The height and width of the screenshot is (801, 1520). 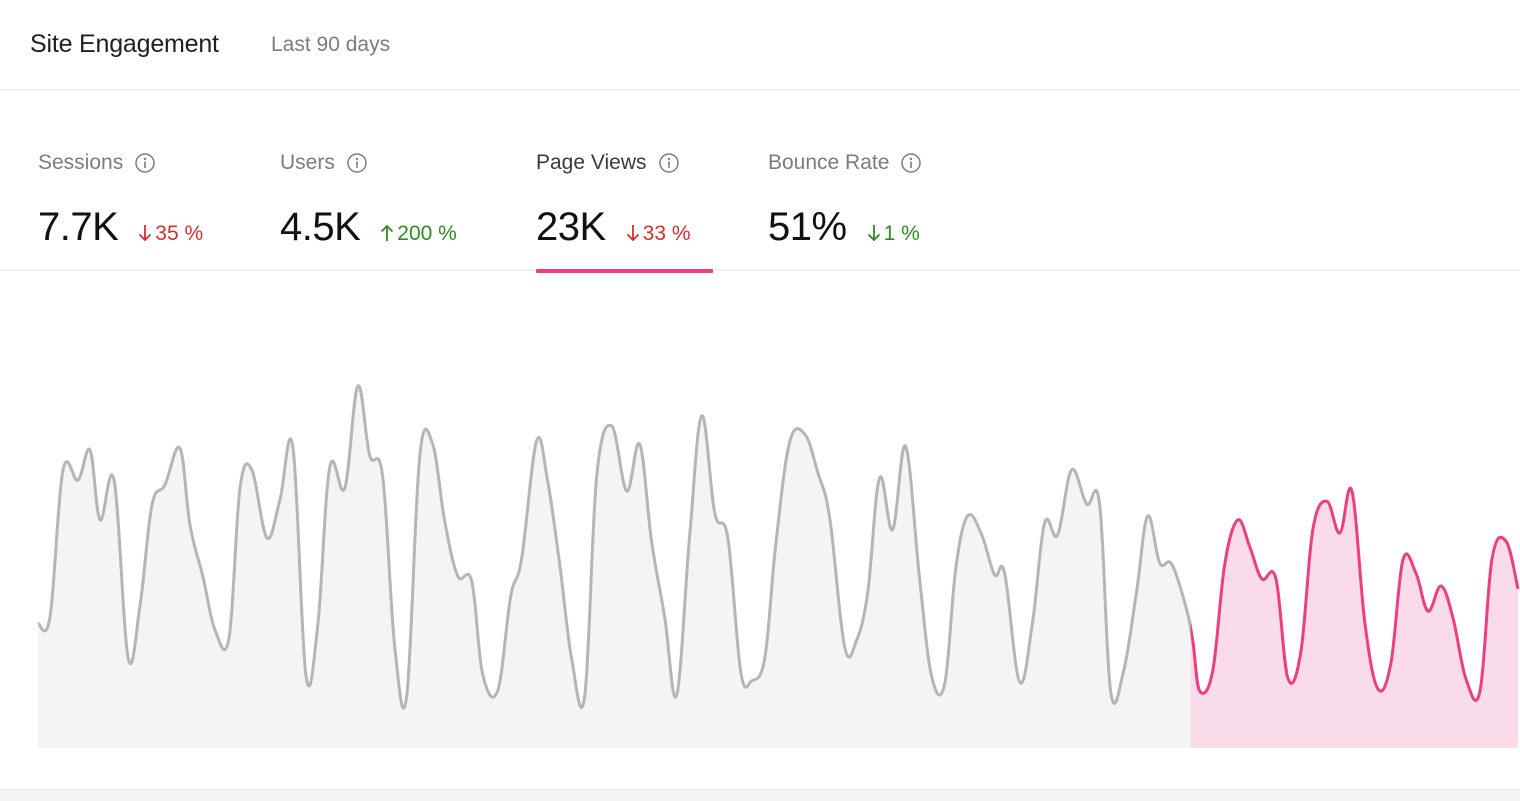 What do you see at coordinates (624, 183) in the screenshot?
I see `tab-page-views: Page Views 23K 33 %` at bounding box center [624, 183].